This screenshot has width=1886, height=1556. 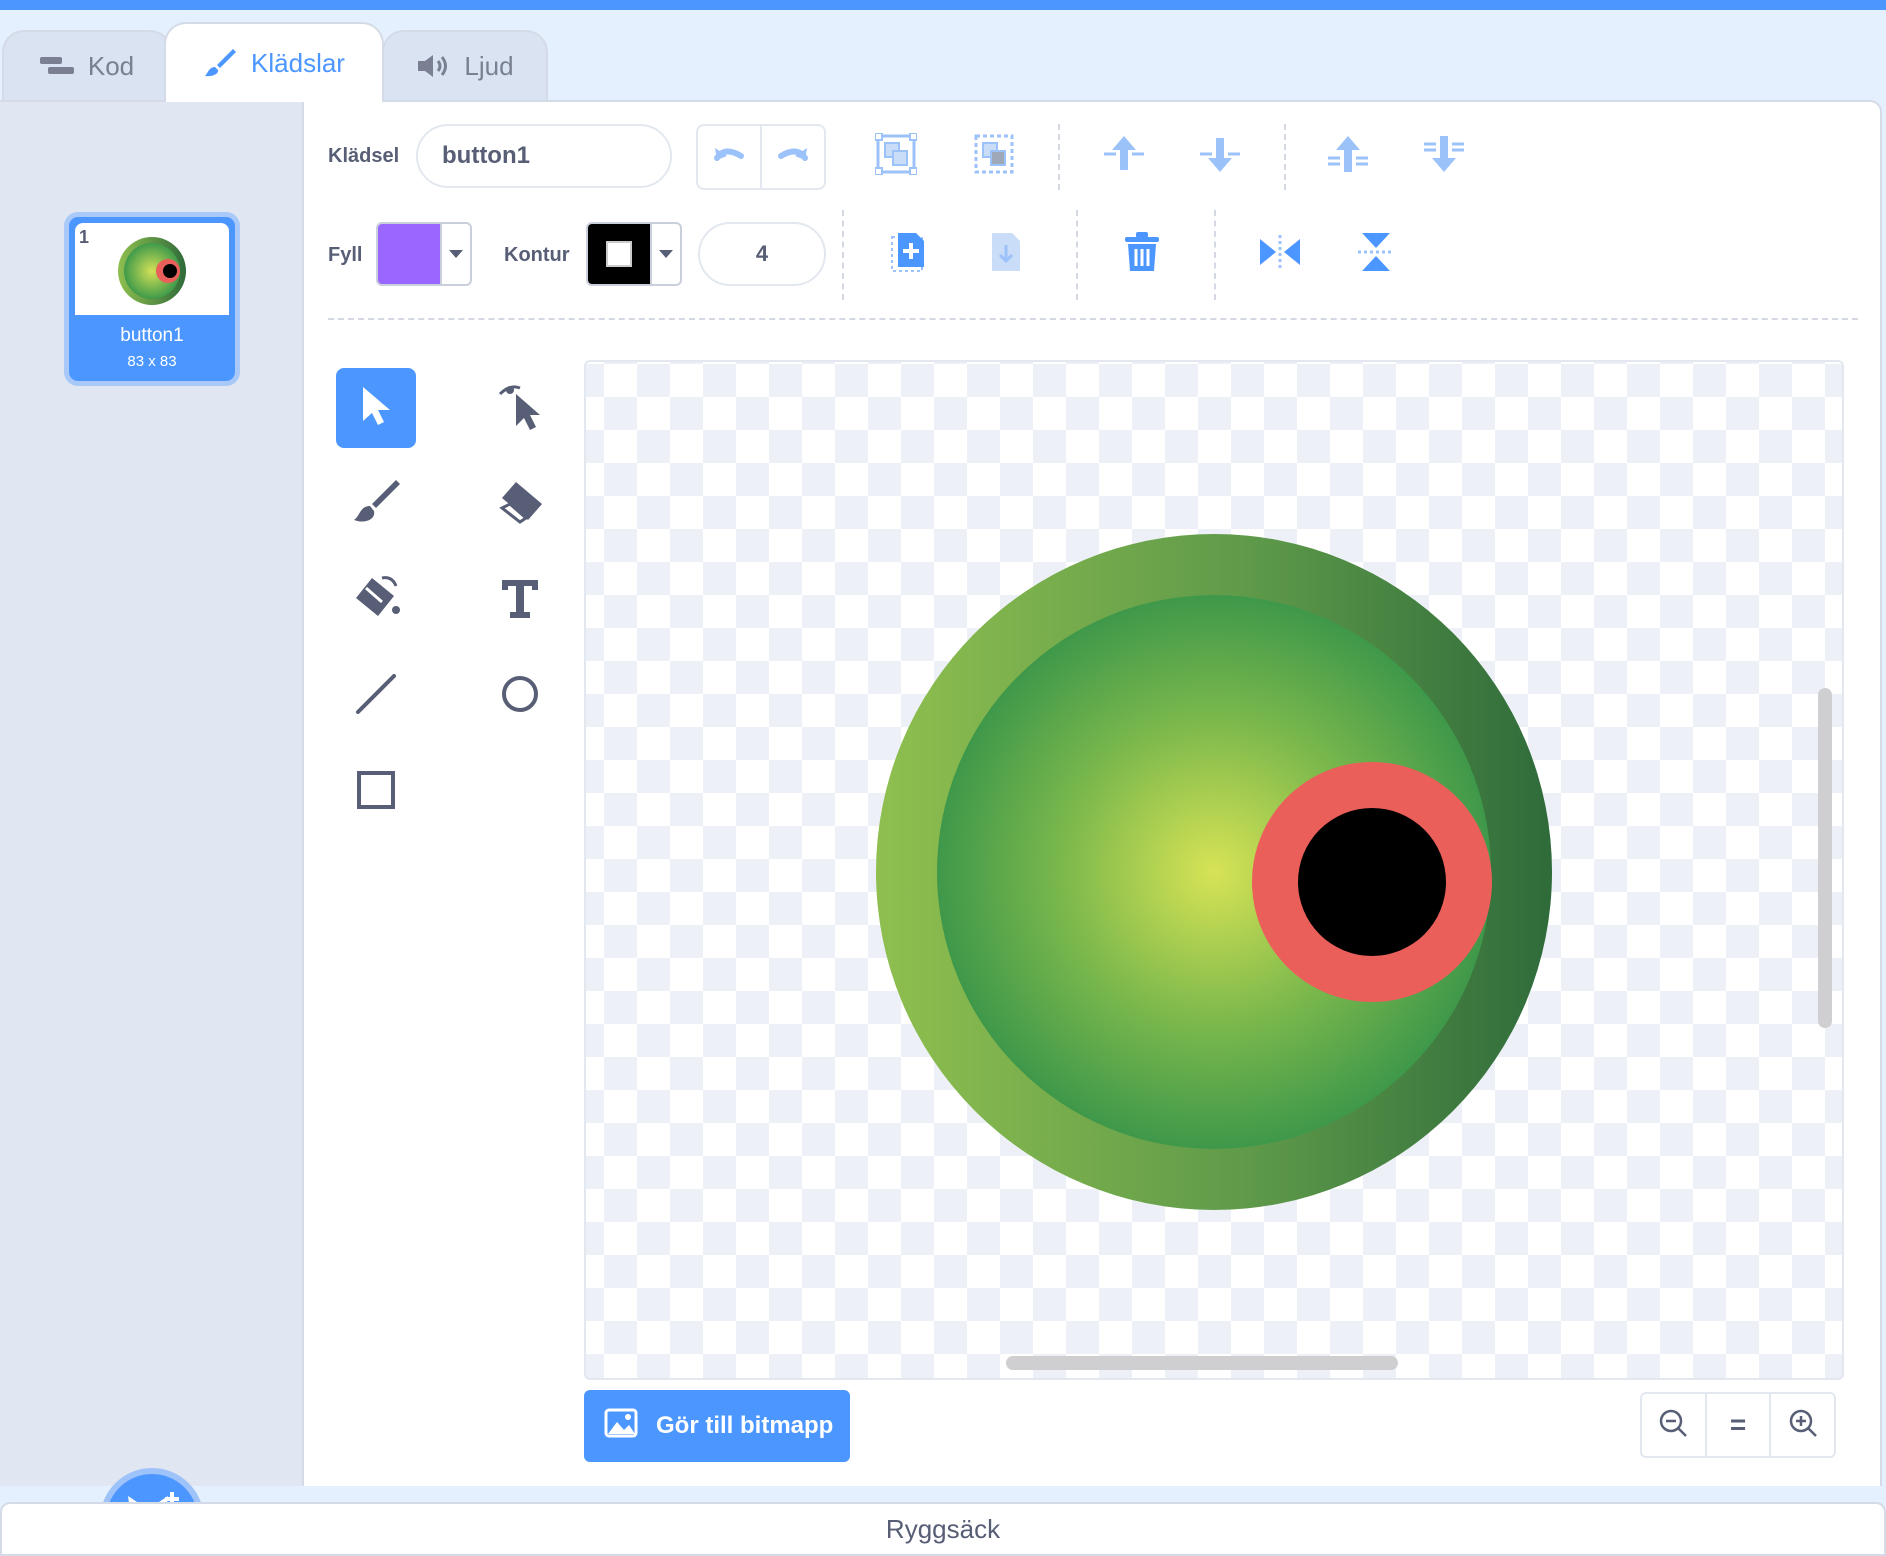 What do you see at coordinates (298, 62) in the screenshot?
I see `tab-costumes-label: Klädslar` at bounding box center [298, 62].